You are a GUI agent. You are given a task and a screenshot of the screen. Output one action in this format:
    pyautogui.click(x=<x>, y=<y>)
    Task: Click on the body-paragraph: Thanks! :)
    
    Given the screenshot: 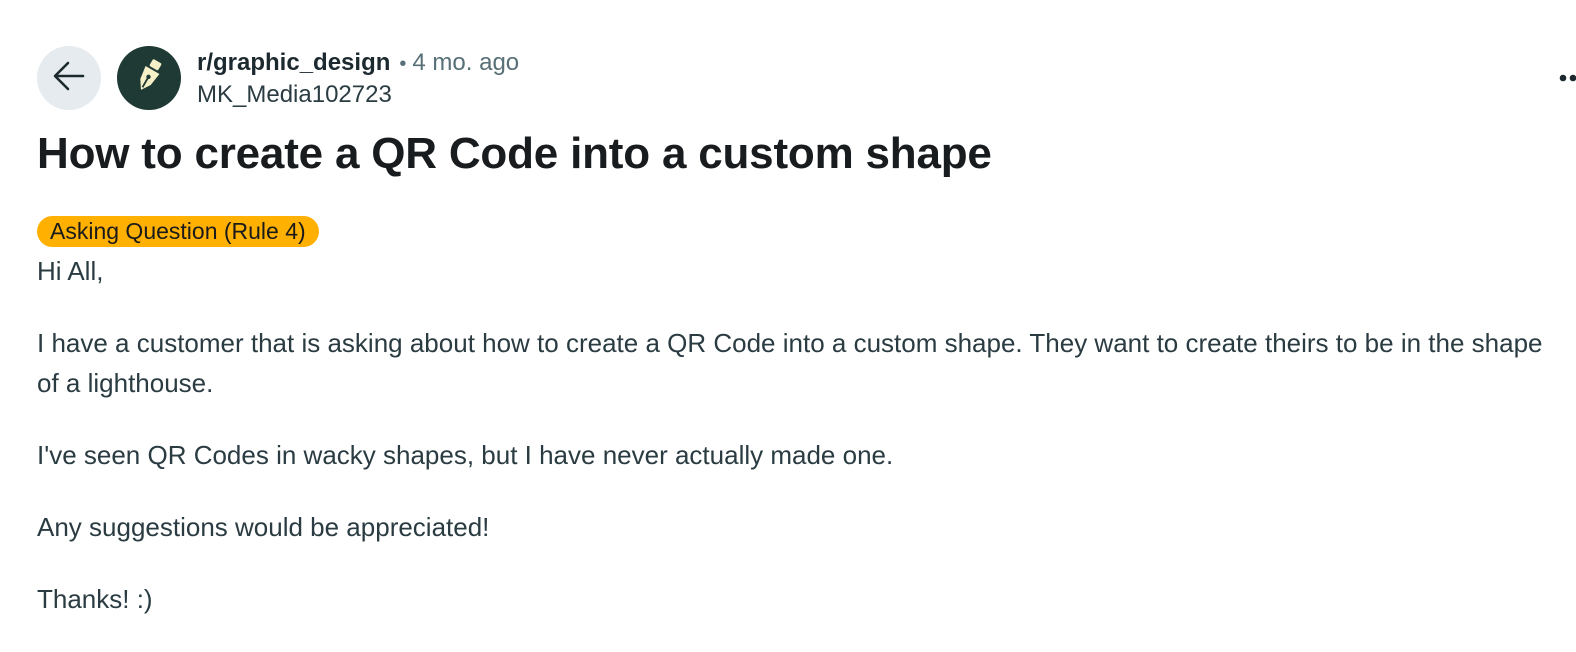 What is the action you would take?
    pyautogui.click(x=95, y=599)
    